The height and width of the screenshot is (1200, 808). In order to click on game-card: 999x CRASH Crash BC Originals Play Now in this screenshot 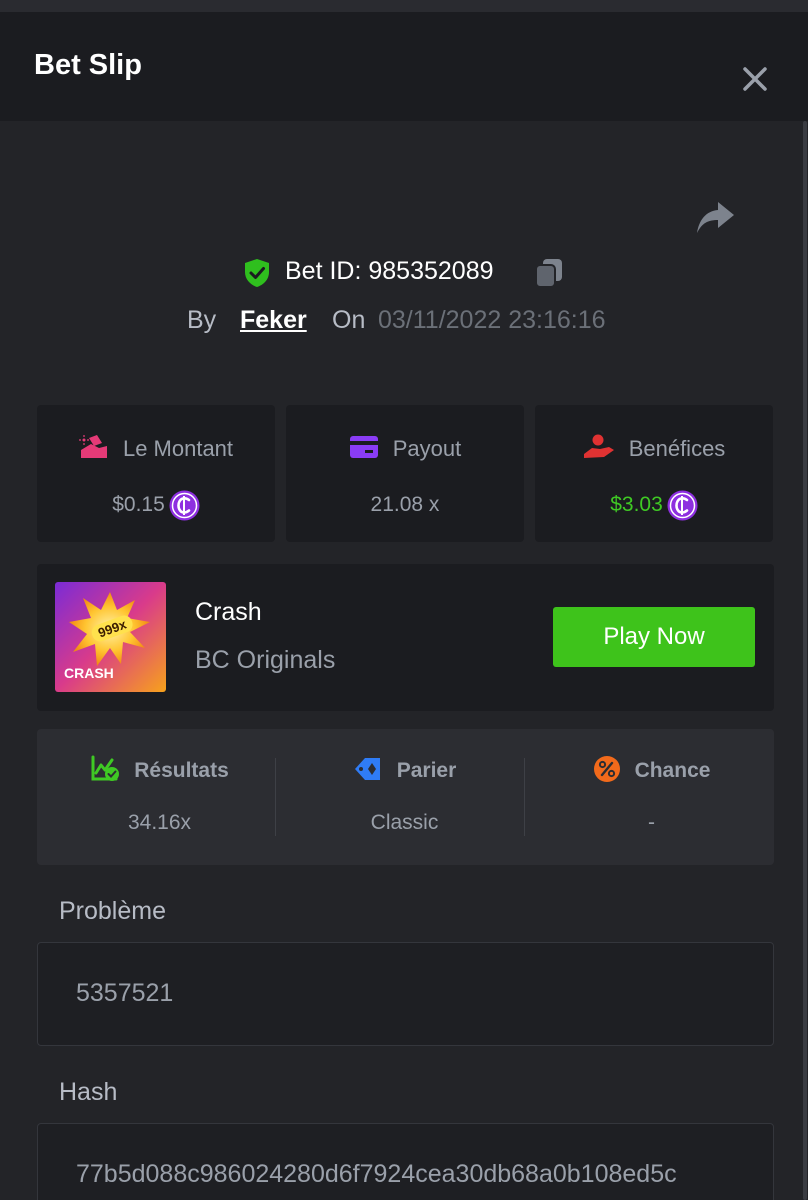, I will do `click(405, 637)`.